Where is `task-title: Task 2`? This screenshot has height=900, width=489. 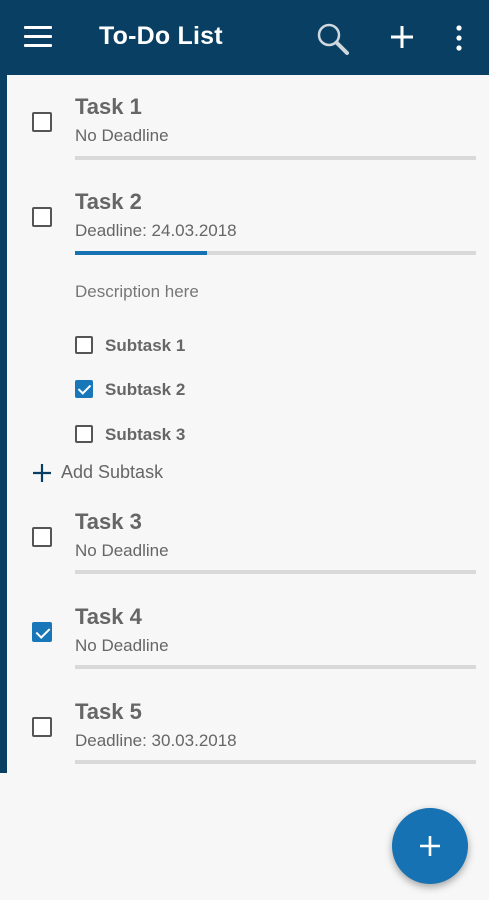
task-title: Task 2 is located at coordinates (108, 201).